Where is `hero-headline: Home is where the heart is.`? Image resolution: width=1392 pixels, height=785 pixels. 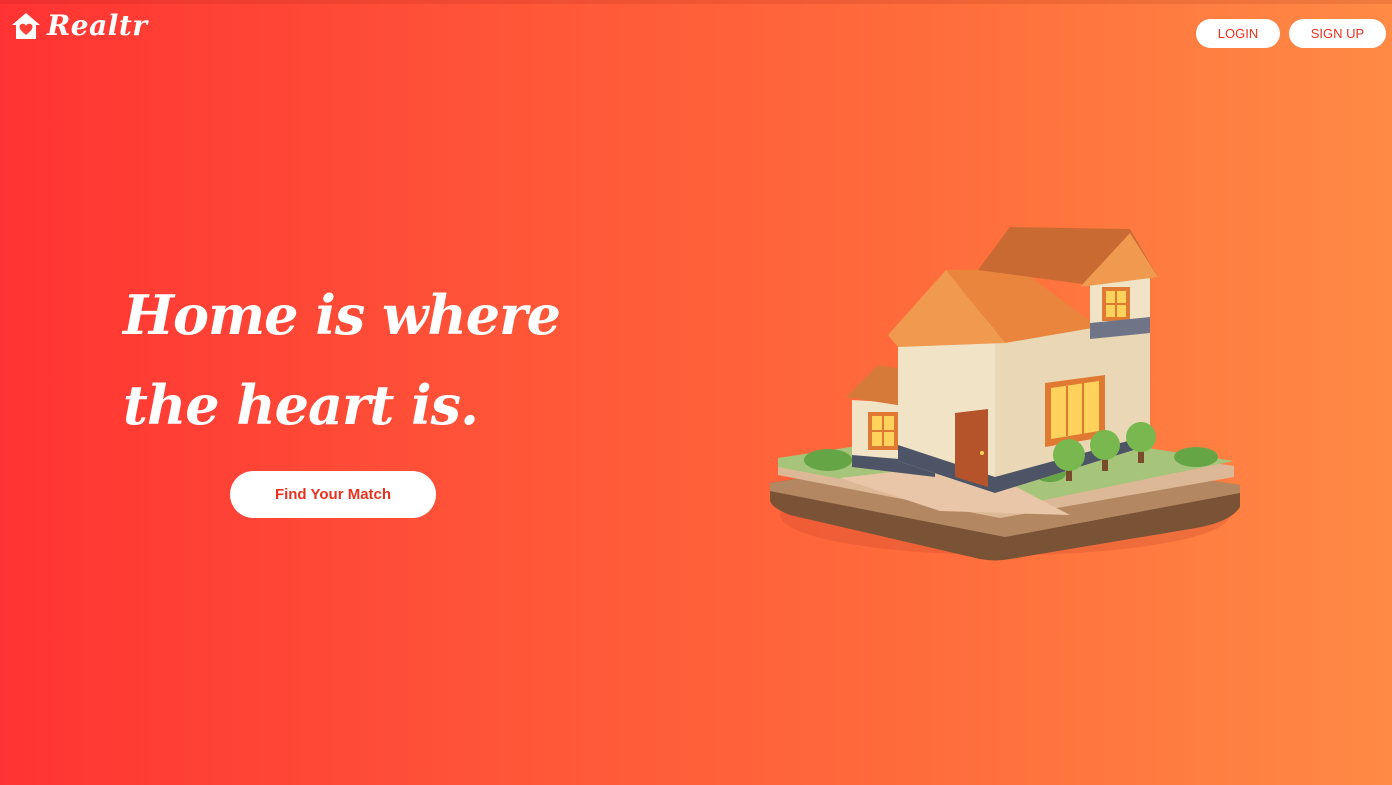 hero-headline: Home is where the heart is. is located at coordinates (342, 360).